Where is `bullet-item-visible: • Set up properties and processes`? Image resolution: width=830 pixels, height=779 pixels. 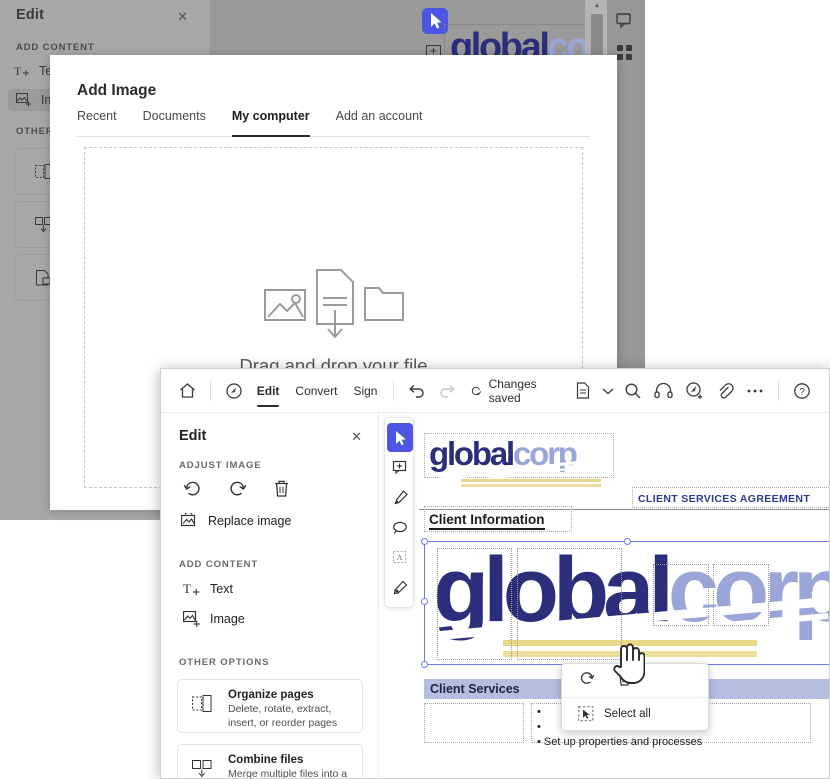
bullet-item-visible: • Set up properties and processes is located at coordinates (620, 742).